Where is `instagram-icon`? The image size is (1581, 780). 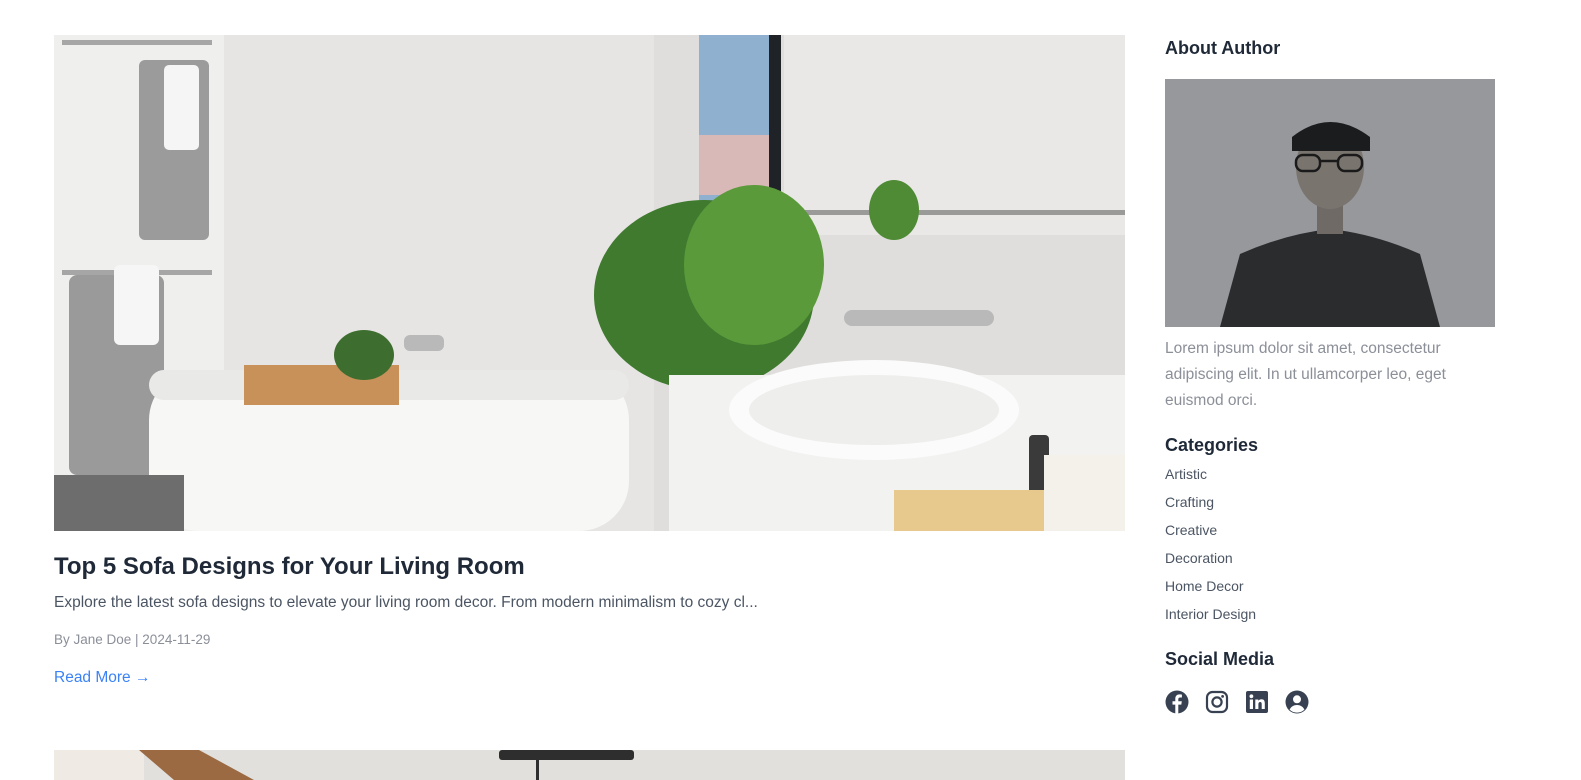 instagram-icon is located at coordinates (1217, 702).